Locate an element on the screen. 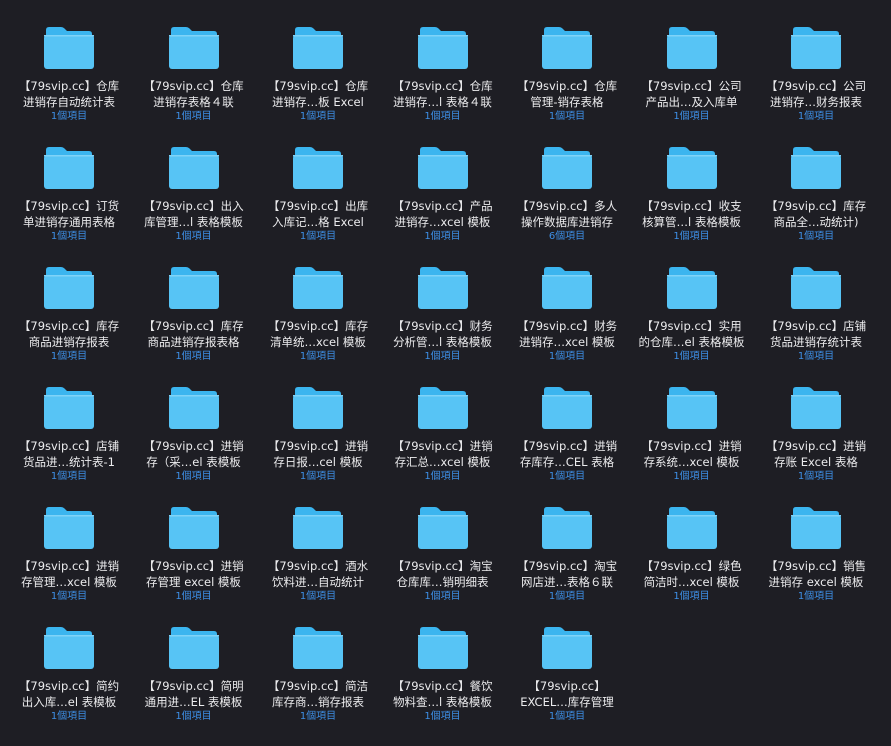 The height and width of the screenshot is (746, 891). folder-name-line-1: 【79svip.cc】酒水 is located at coordinates (318, 566).